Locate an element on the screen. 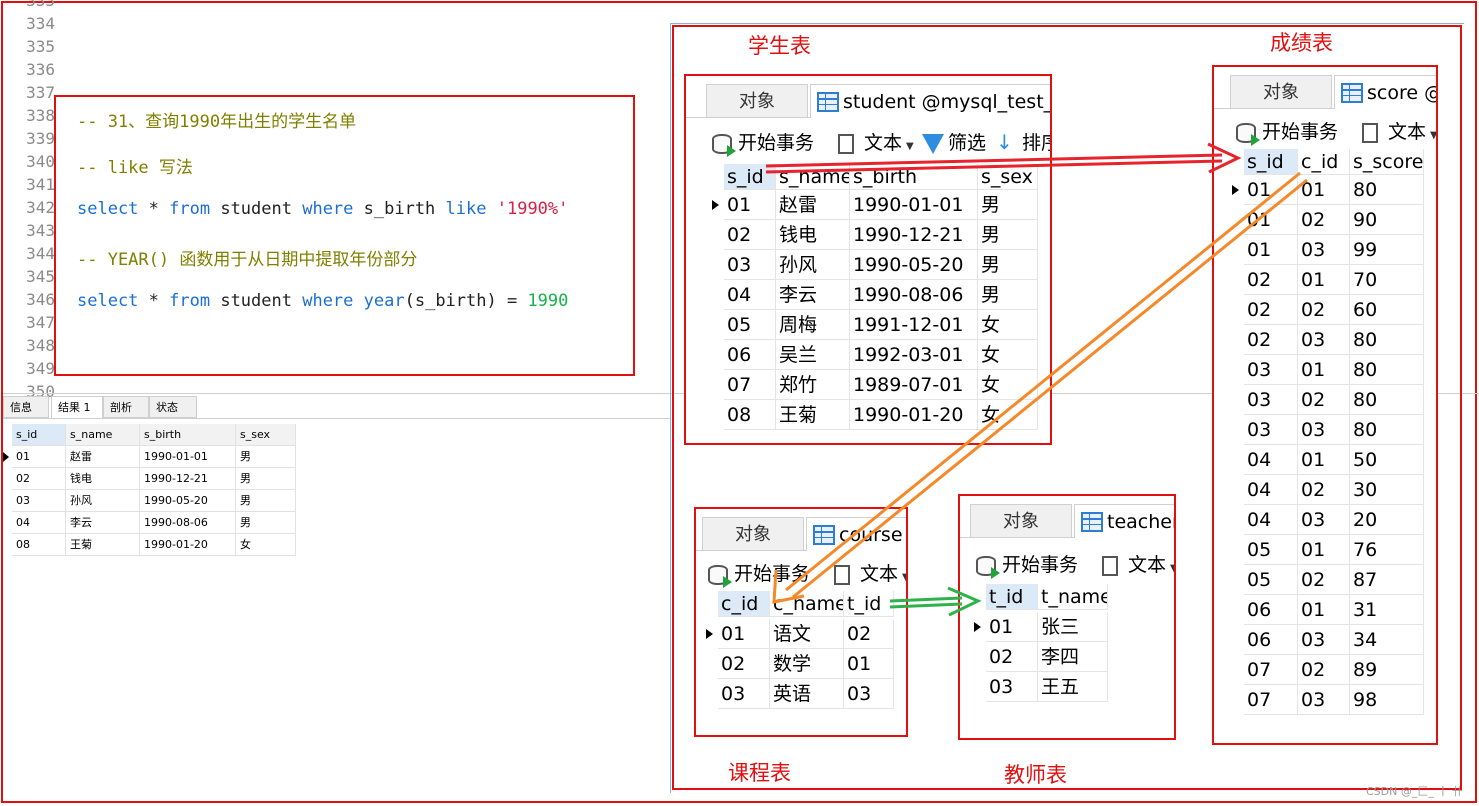 The height and width of the screenshot is (806, 1479). tab-student-table: student @mysql_test_2023 is located at coordinates (930, 101).